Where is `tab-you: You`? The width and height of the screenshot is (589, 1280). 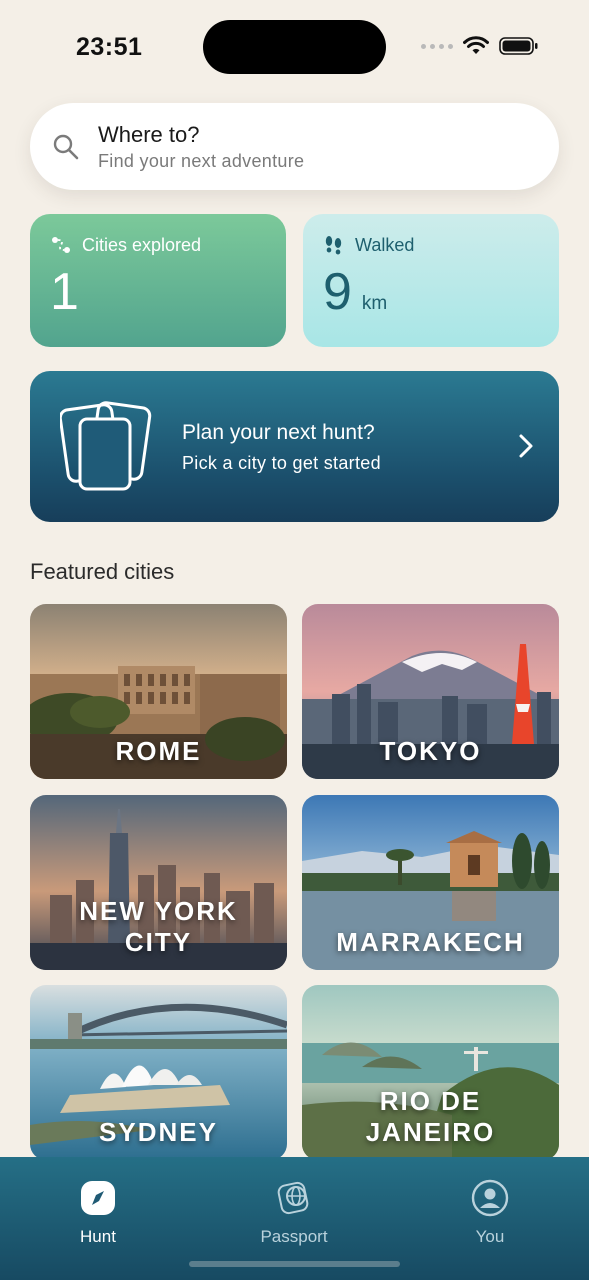 tab-you: You is located at coordinates (490, 1213).